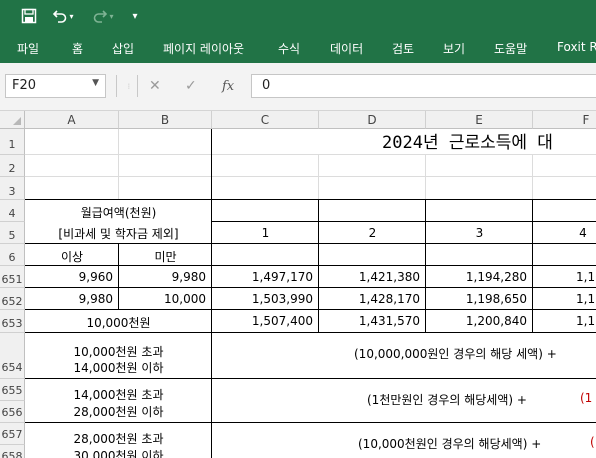 This screenshot has width=596, height=458. Describe the element at coordinates (262, 321) in the screenshot. I see `table-cell: 1,507,400` at that location.